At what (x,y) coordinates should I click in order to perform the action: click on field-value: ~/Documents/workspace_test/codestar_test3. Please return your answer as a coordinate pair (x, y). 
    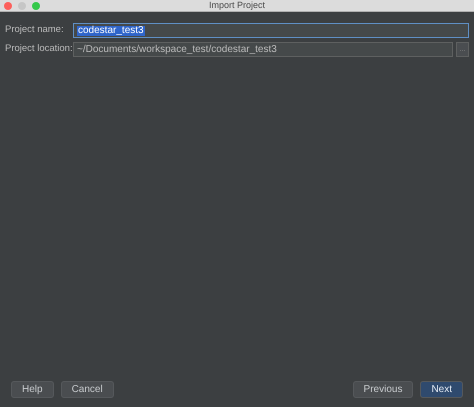
    Looking at the image, I should click on (177, 49).